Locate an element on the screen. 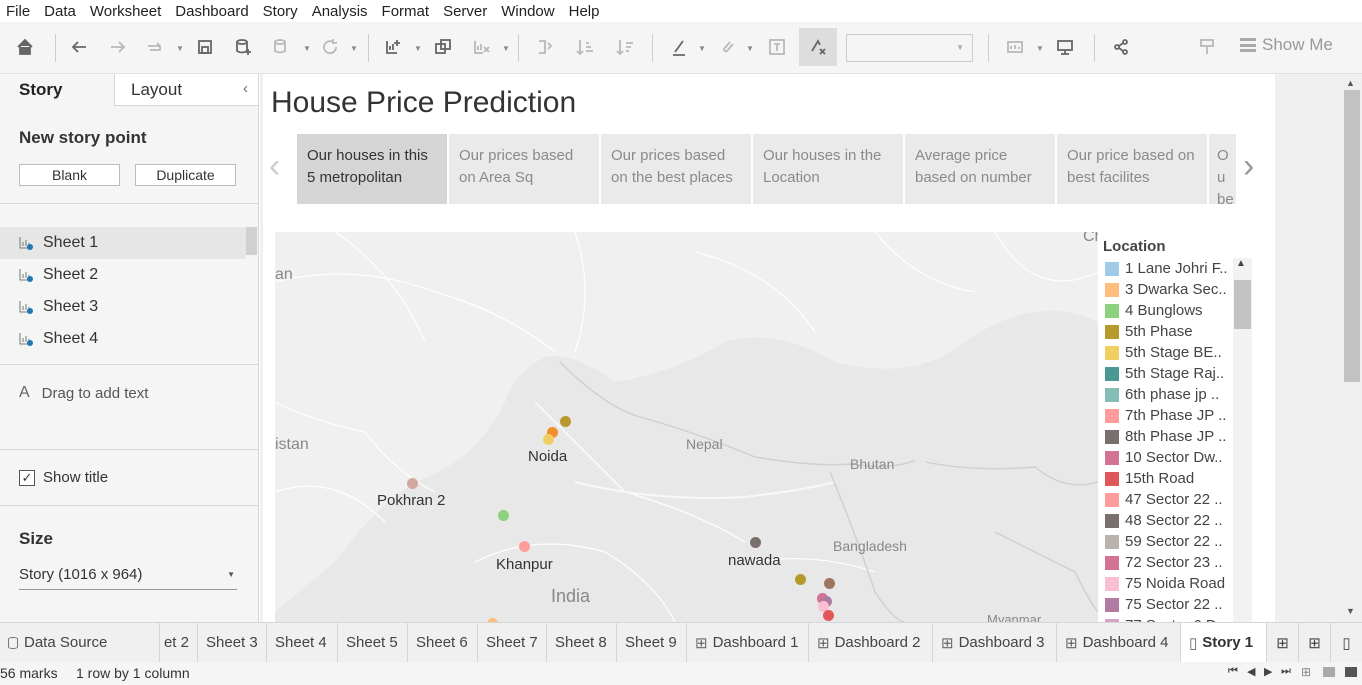  legend-item: 1 Lane Johri F.. is located at coordinates (1166, 268).